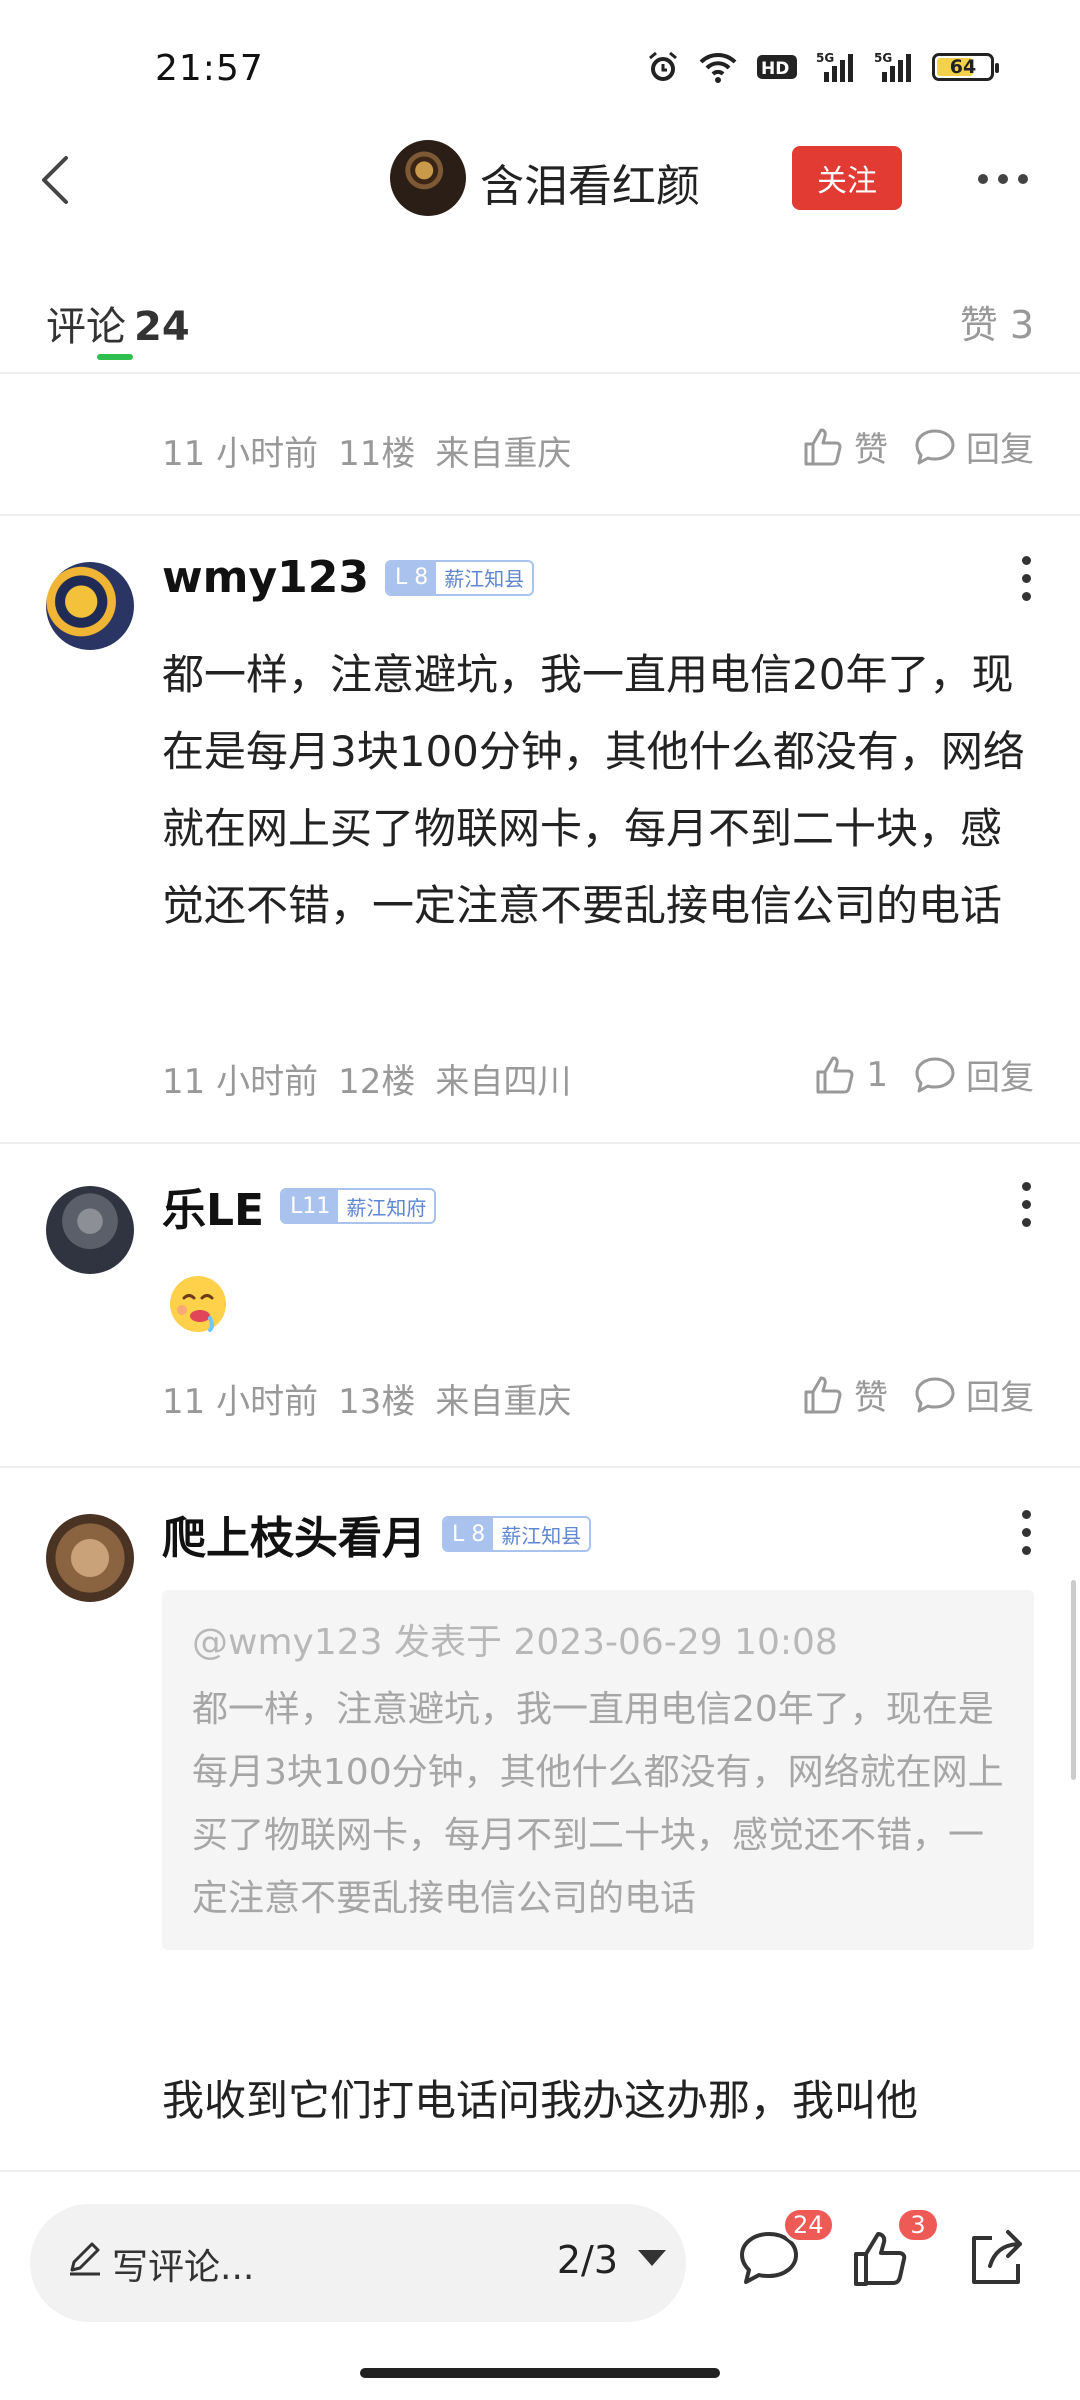 This screenshot has height=2400, width=1080. Describe the element at coordinates (377, 1534) in the screenshot. I see `commenter-name: 爬上枝头看月 L 8 薪江知县` at that location.